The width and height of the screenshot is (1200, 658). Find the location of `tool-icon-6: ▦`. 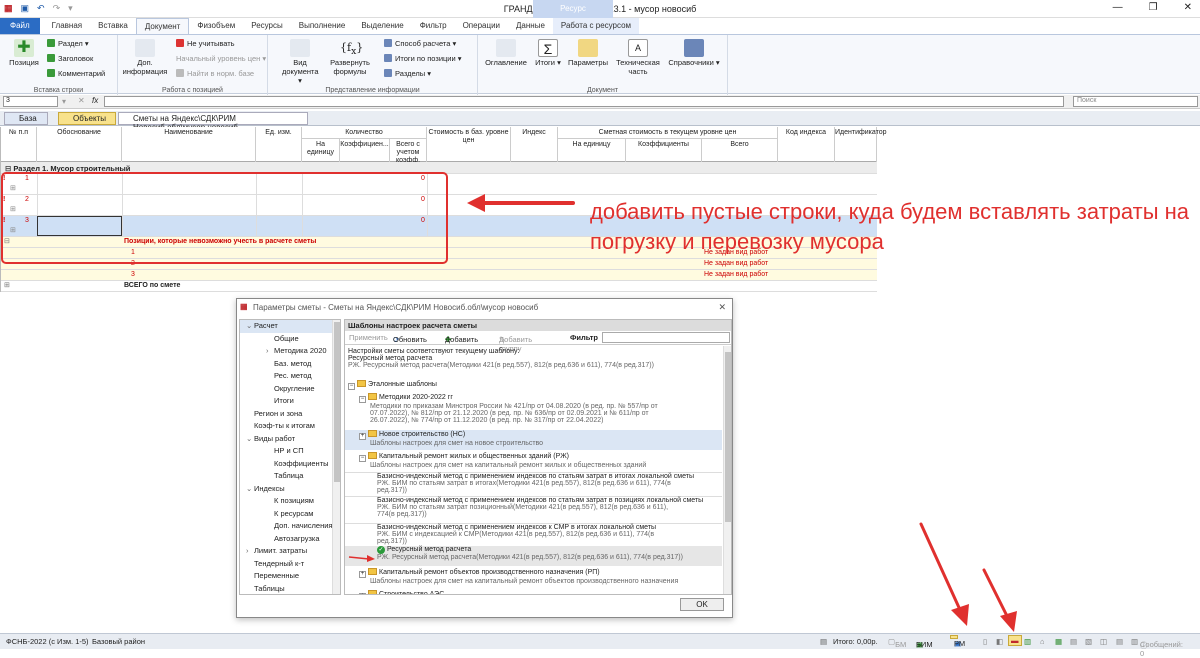

tool-icon-6: ▦ is located at coordinates (1058, 641).